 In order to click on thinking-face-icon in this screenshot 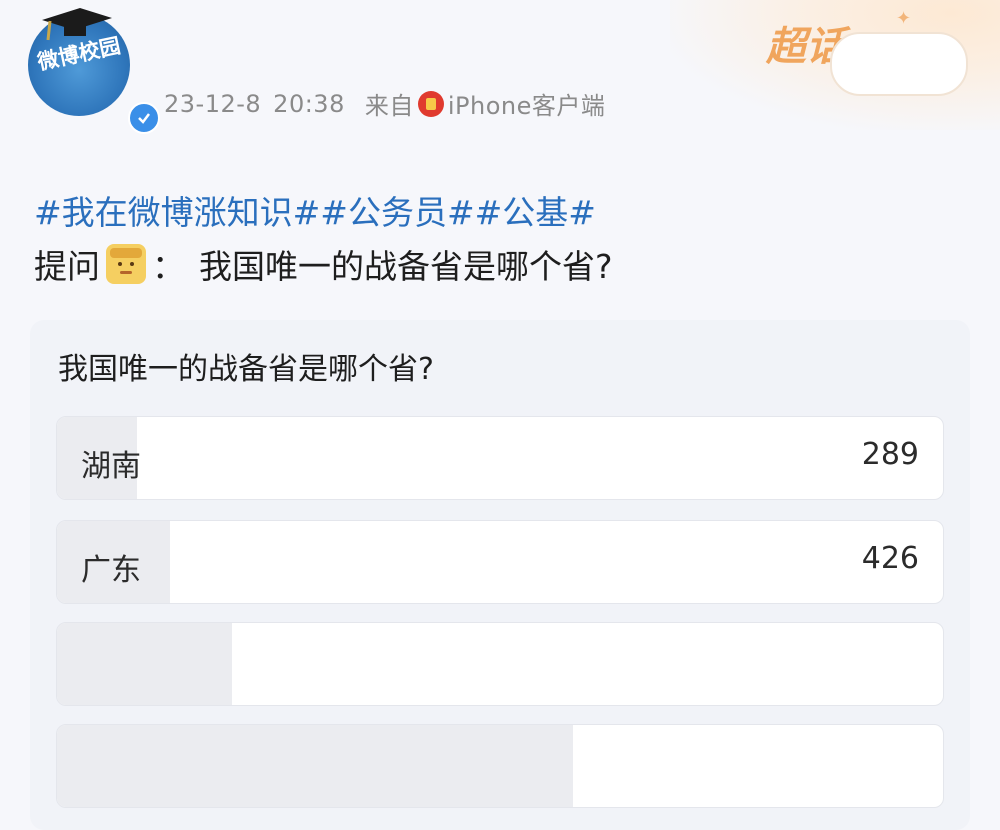, I will do `click(126, 264)`.